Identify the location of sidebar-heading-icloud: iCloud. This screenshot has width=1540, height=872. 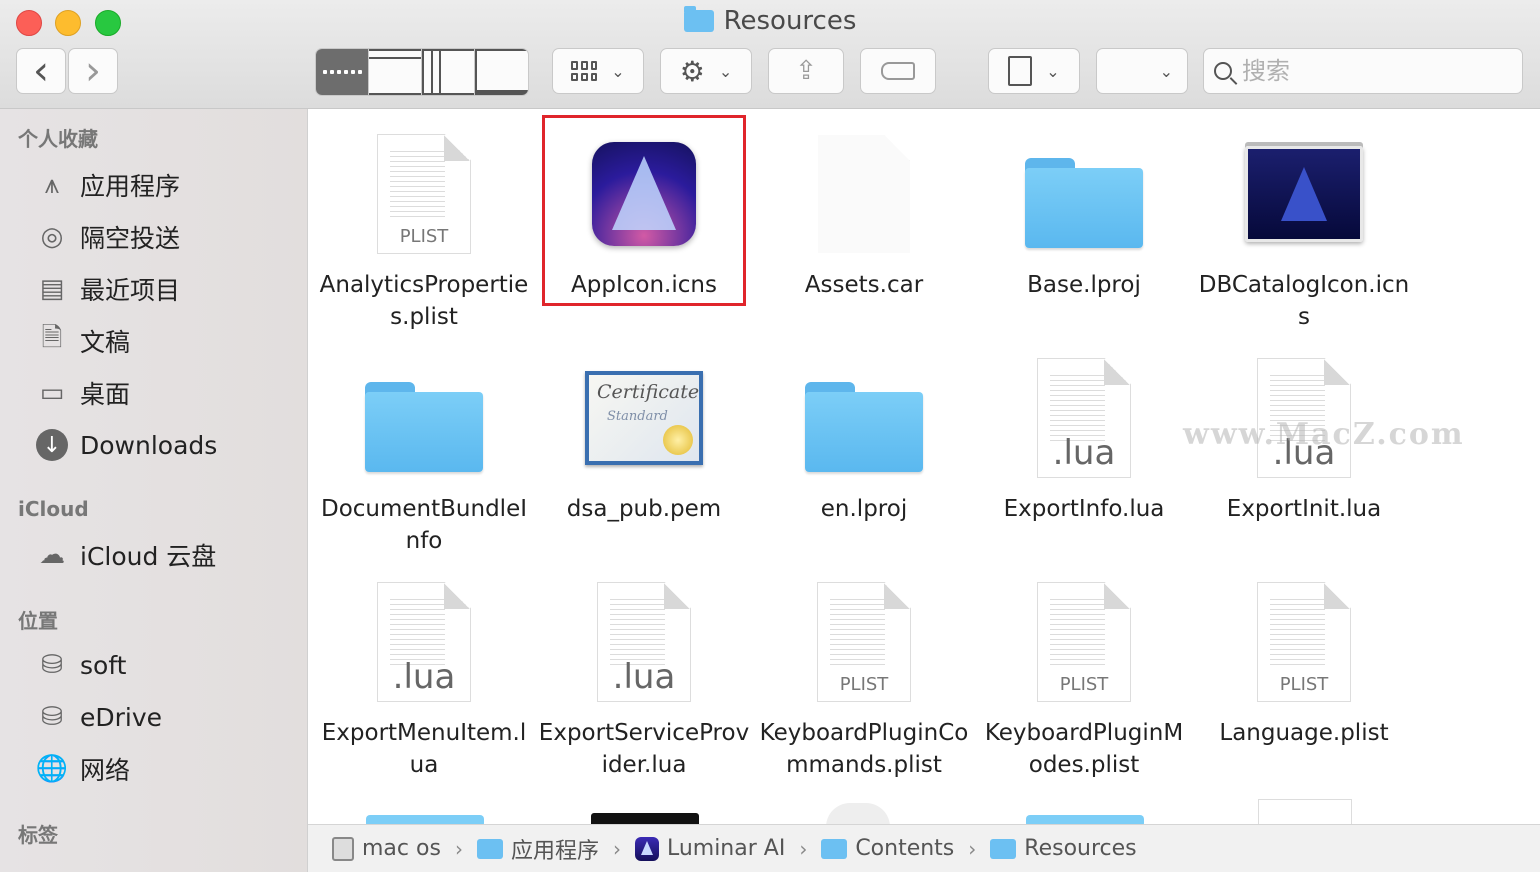
(53, 509).